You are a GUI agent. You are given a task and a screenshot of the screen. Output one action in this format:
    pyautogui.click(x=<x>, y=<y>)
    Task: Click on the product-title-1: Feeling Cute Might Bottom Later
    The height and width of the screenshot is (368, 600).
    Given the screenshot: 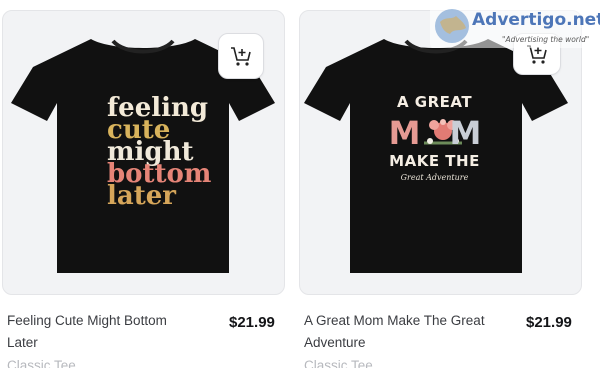 What is the action you would take?
    pyautogui.click(x=107, y=332)
    